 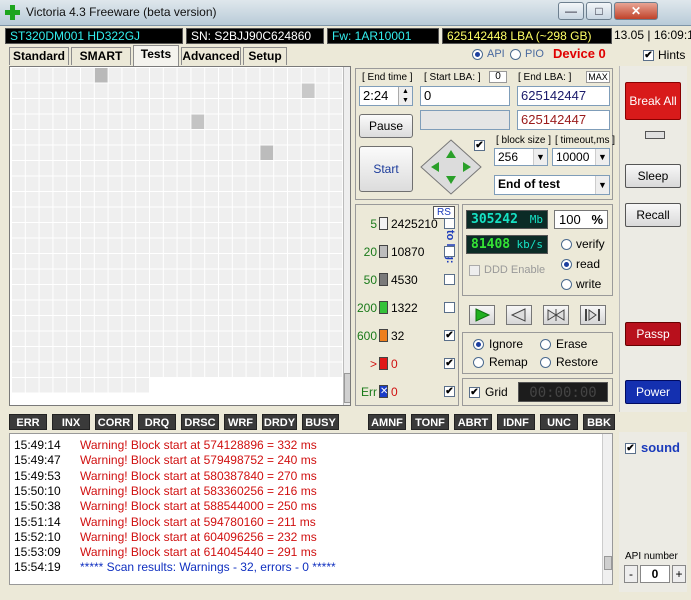 What do you see at coordinates (156, 55) in the screenshot?
I see `tab-tests: Tests` at bounding box center [156, 55].